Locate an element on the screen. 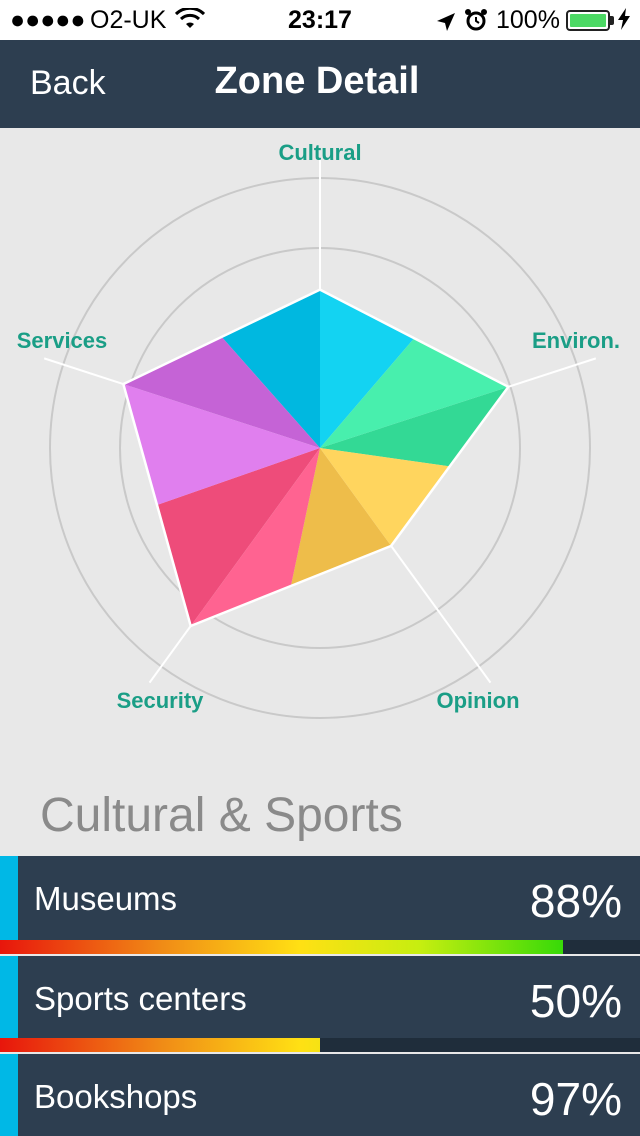 This screenshot has height=1136, width=640. section-title: Cultural & Sports is located at coordinates (221, 815).